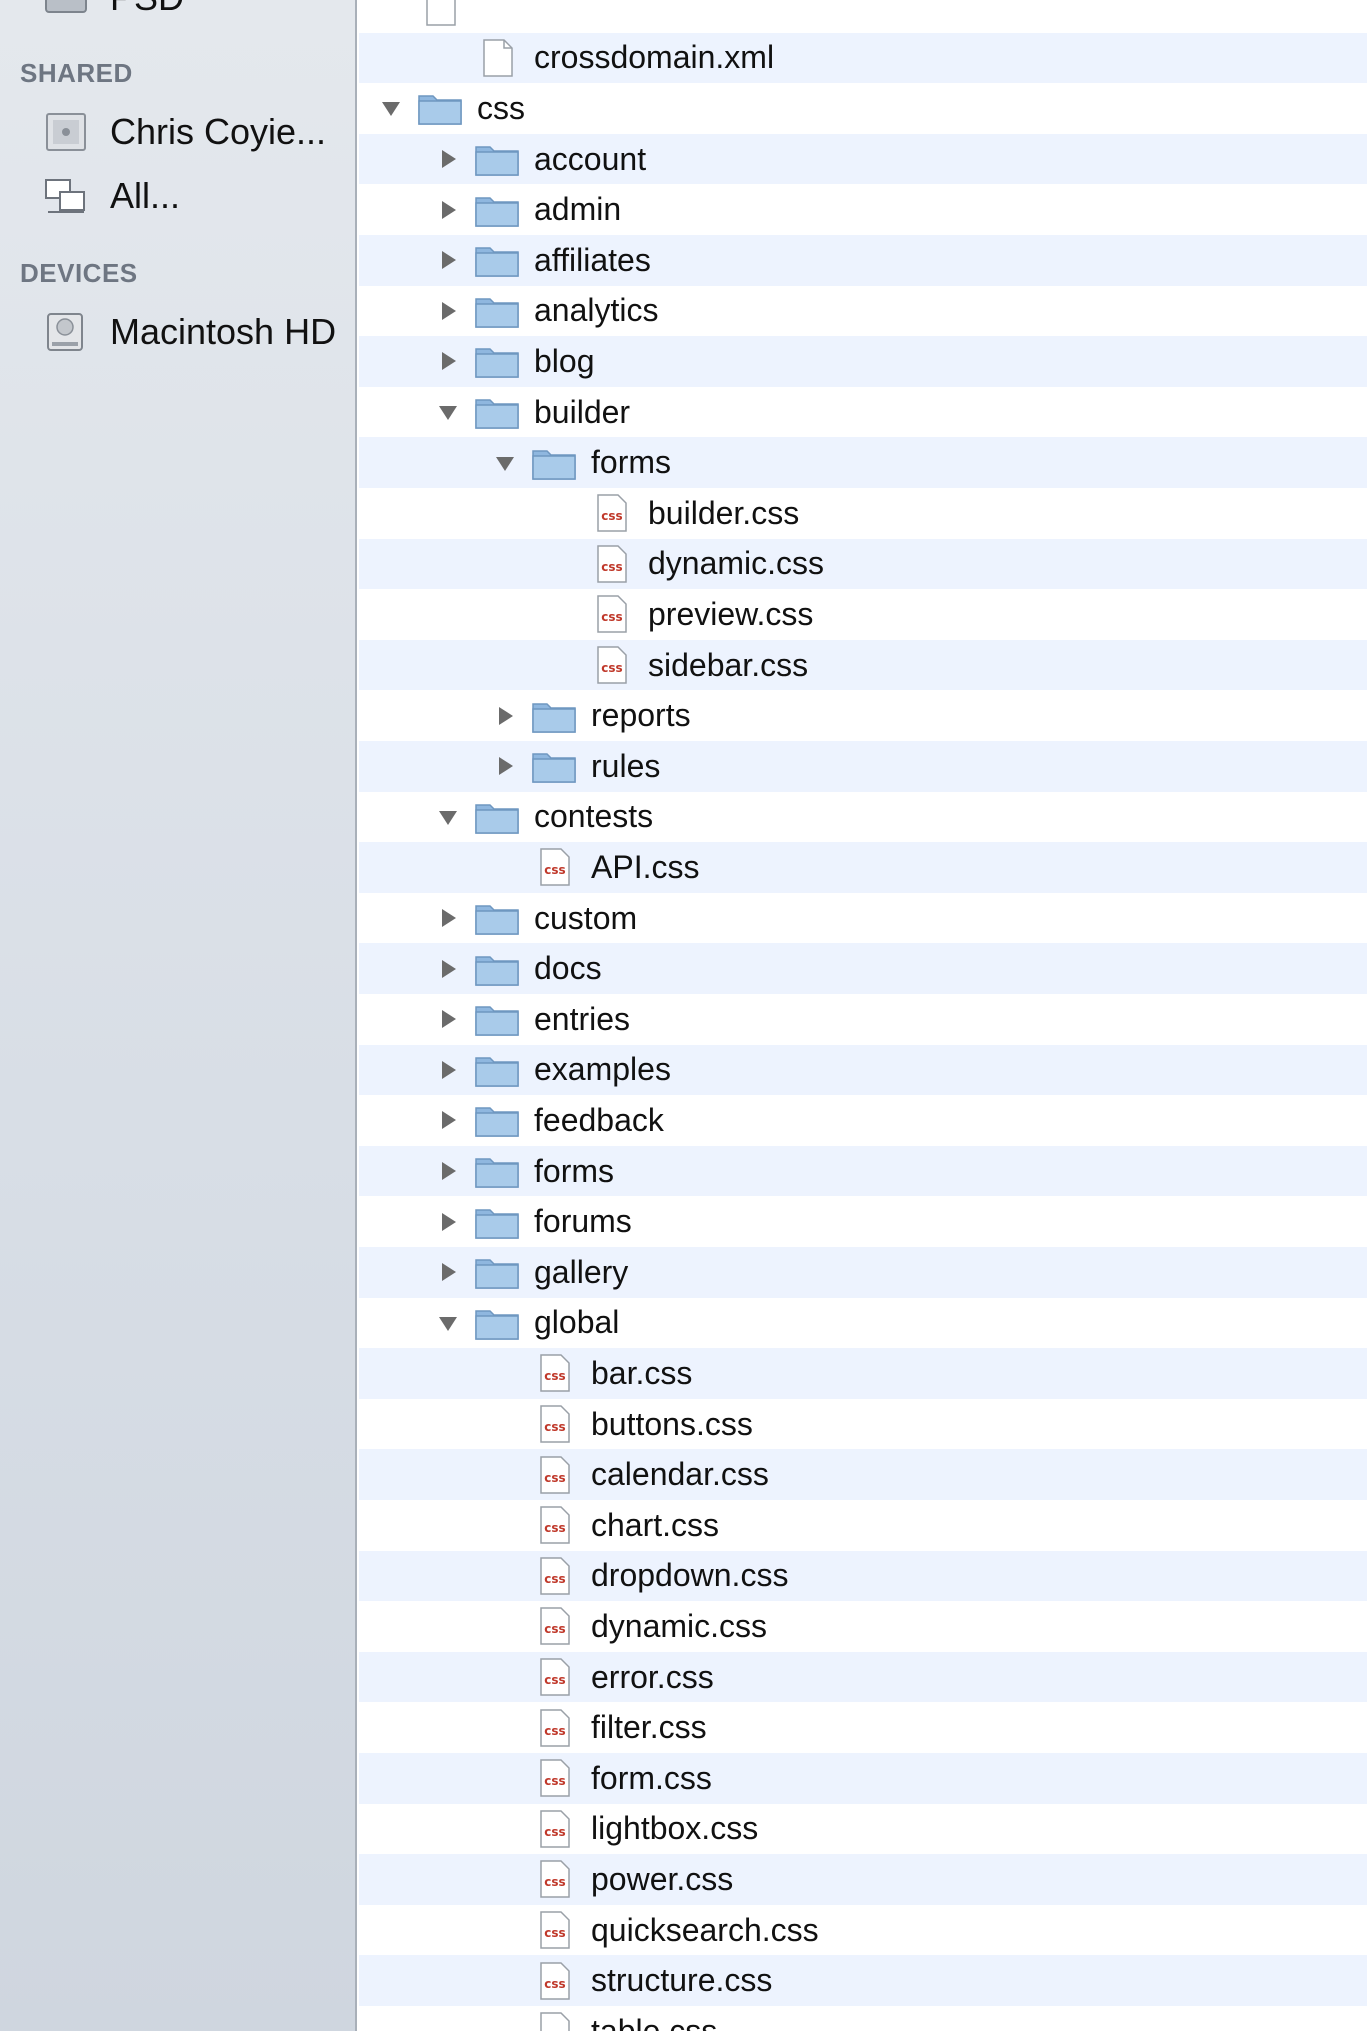  What do you see at coordinates (594, 816) in the screenshot?
I see `file-name: contests` at bounding box center [594, 816].